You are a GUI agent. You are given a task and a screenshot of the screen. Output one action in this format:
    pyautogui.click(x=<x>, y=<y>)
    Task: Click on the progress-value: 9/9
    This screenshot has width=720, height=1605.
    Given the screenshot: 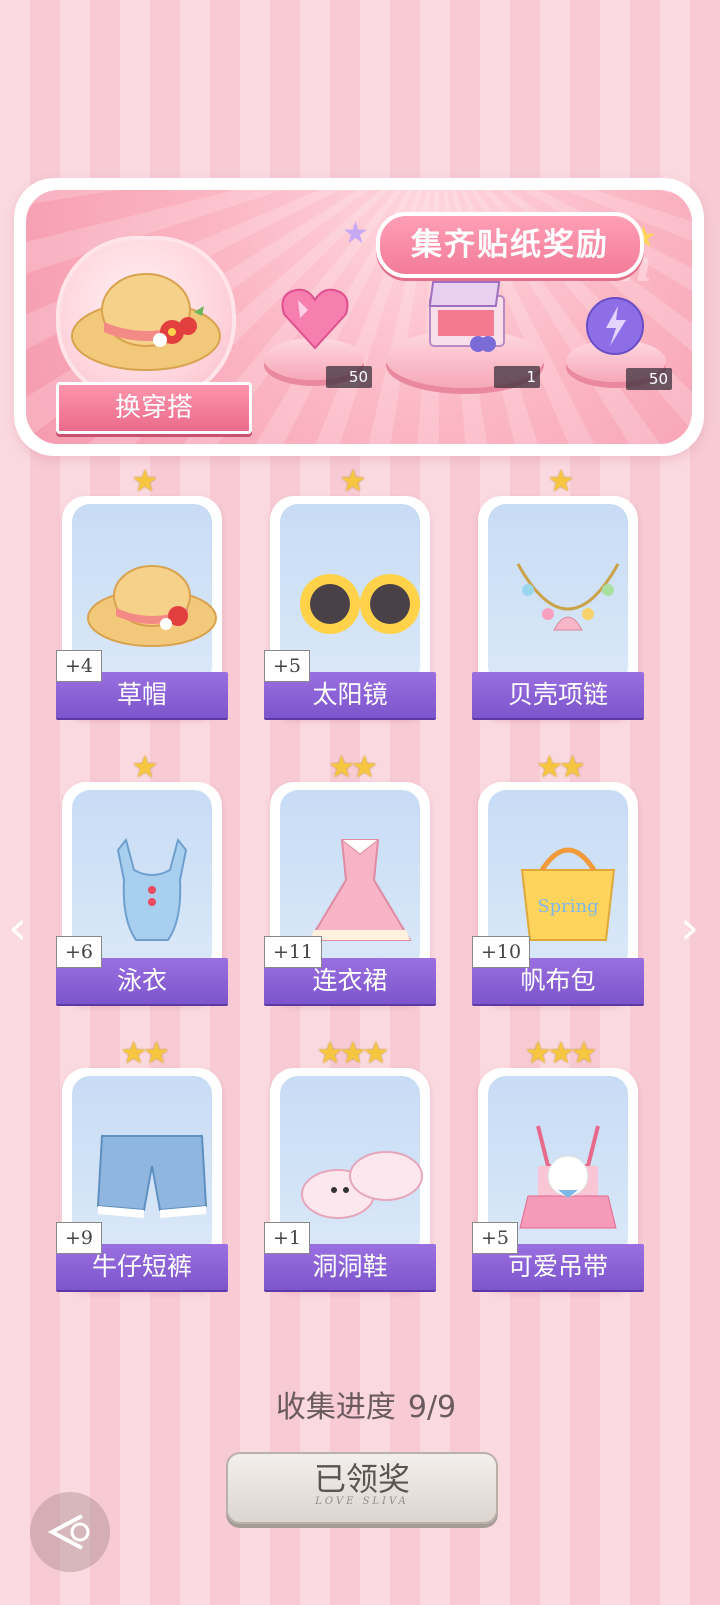 What is the action you would take?
    pyautogui.click(x=432, y=1407)
    